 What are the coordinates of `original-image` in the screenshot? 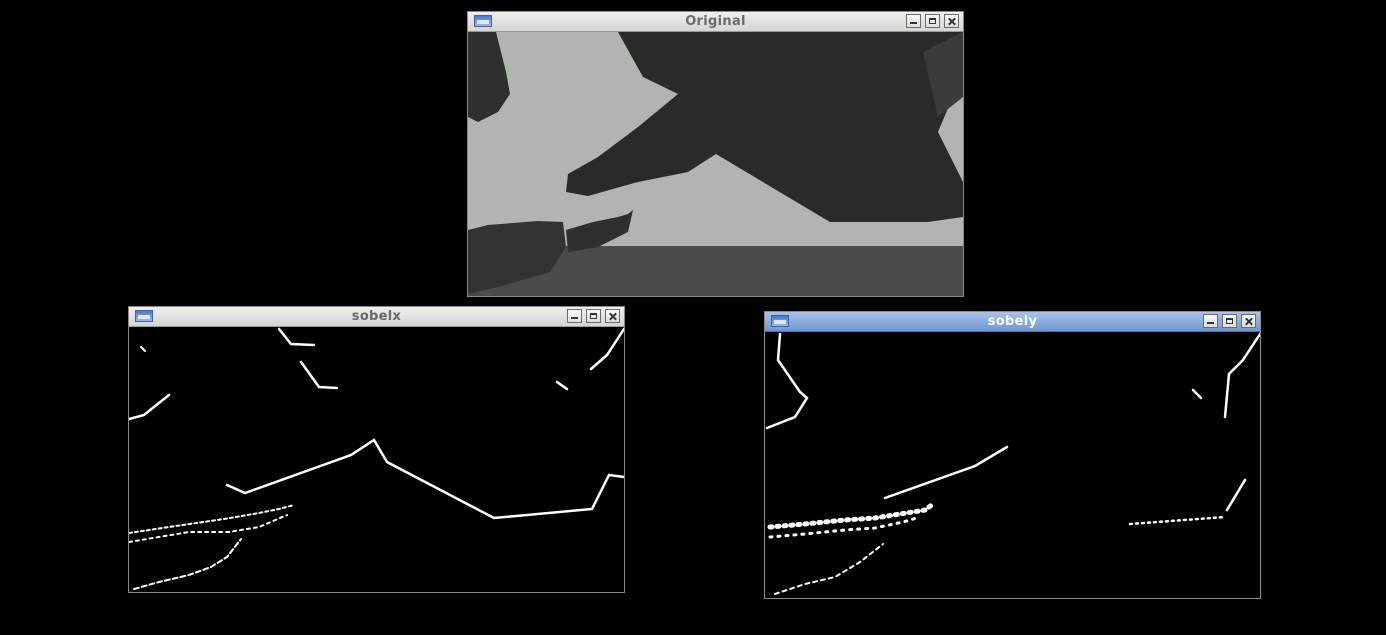 It's located at (715, 164).